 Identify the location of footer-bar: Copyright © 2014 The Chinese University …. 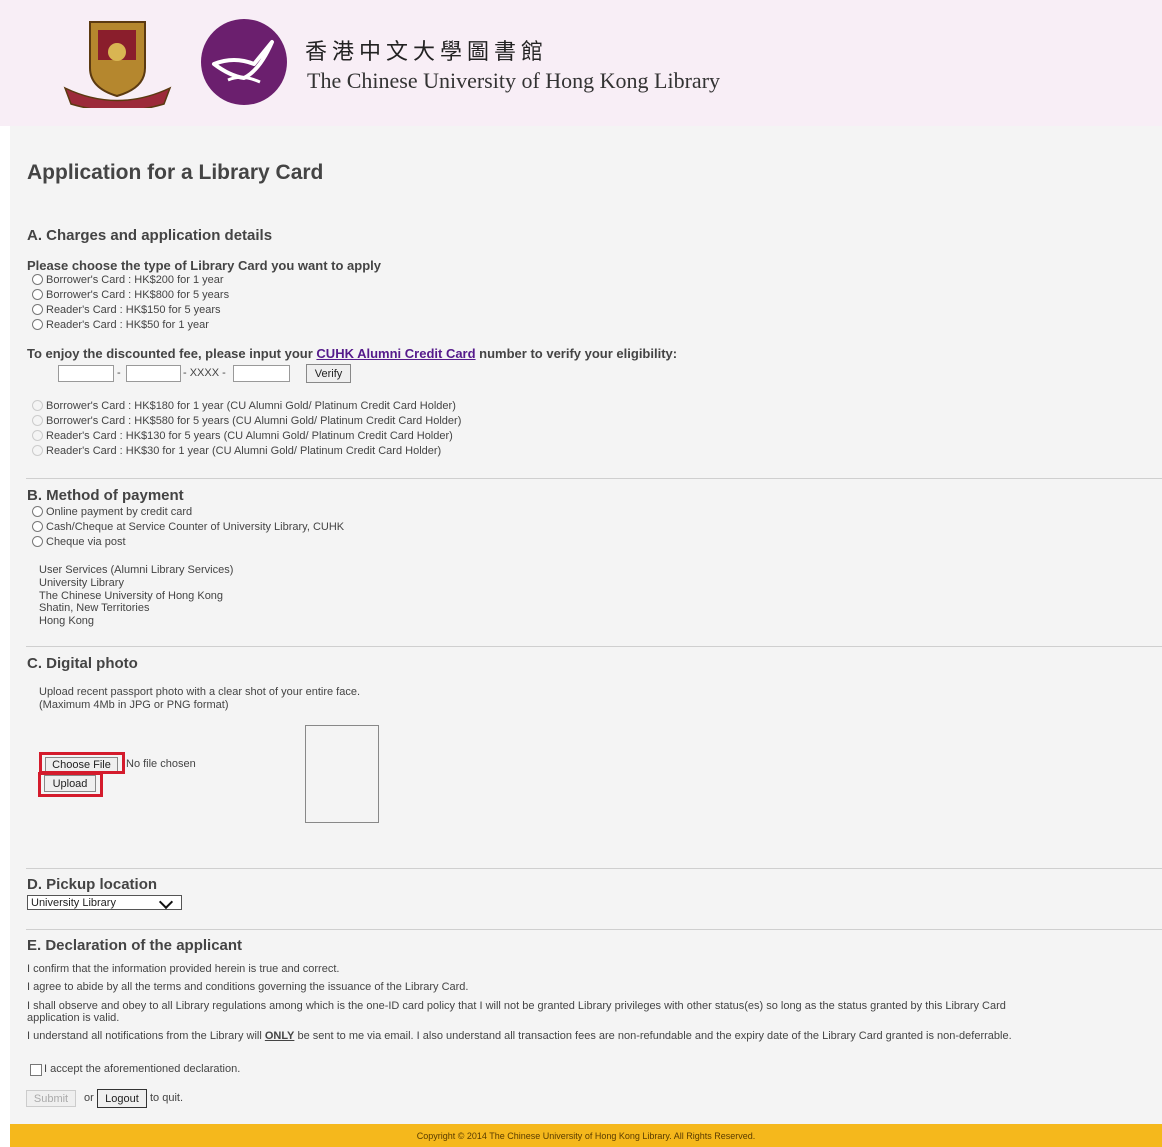
(586, 1135).